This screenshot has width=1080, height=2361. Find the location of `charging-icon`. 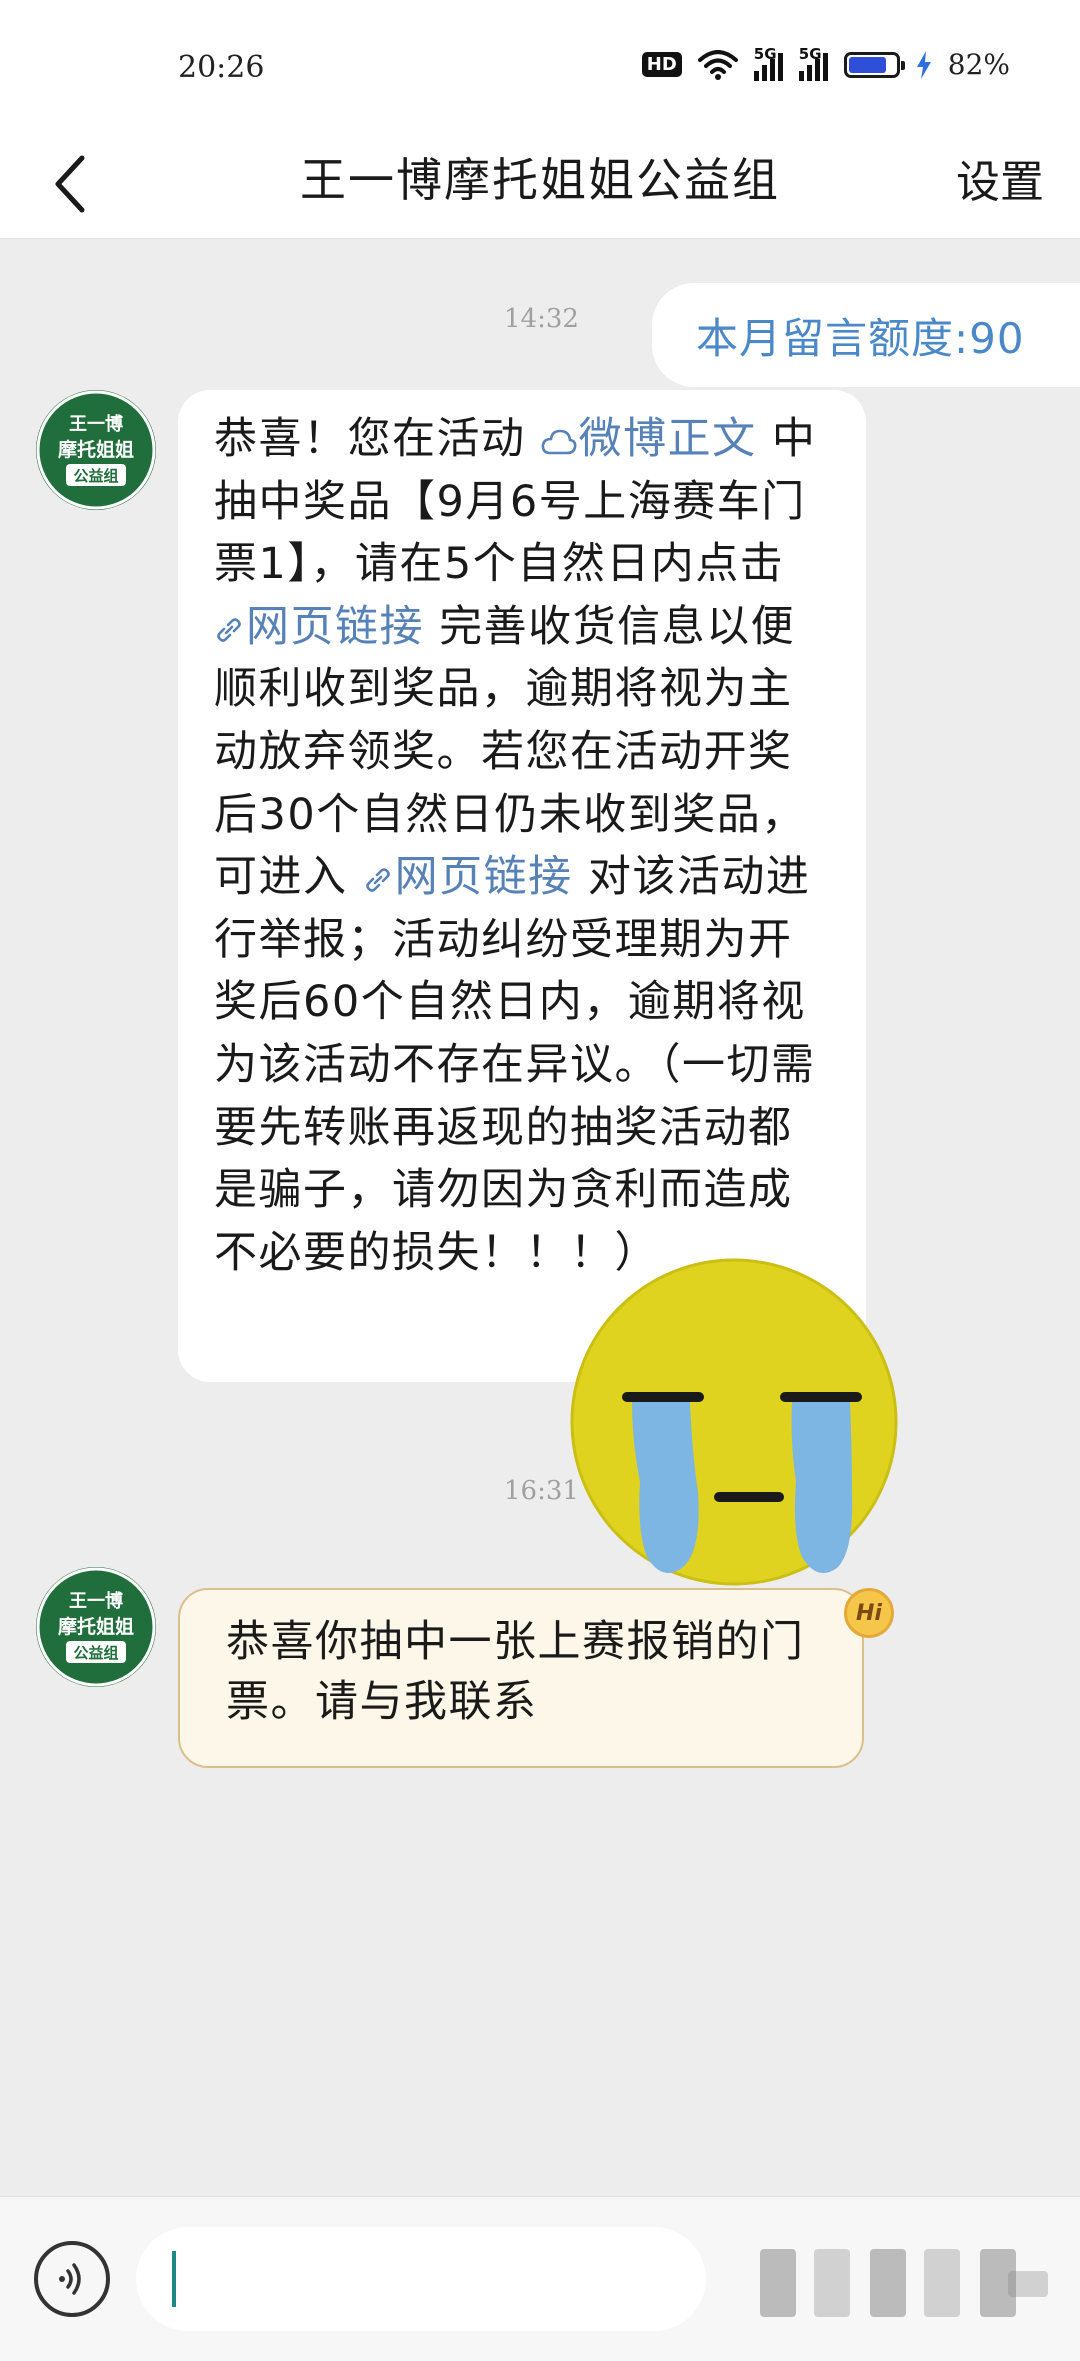

charging-icon is located at coordinates (923, 64).